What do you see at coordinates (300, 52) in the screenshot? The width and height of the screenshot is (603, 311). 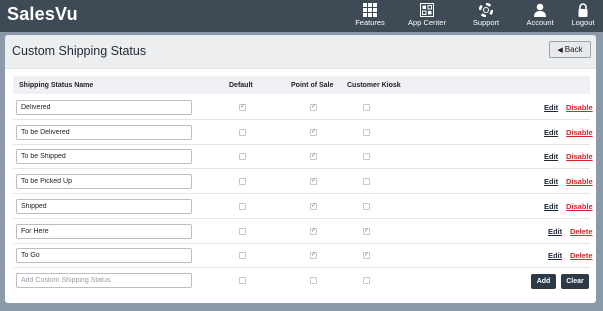 I see `panel-header: Custom Shipping Status ◀ Back` at bounding box center [300, 52].